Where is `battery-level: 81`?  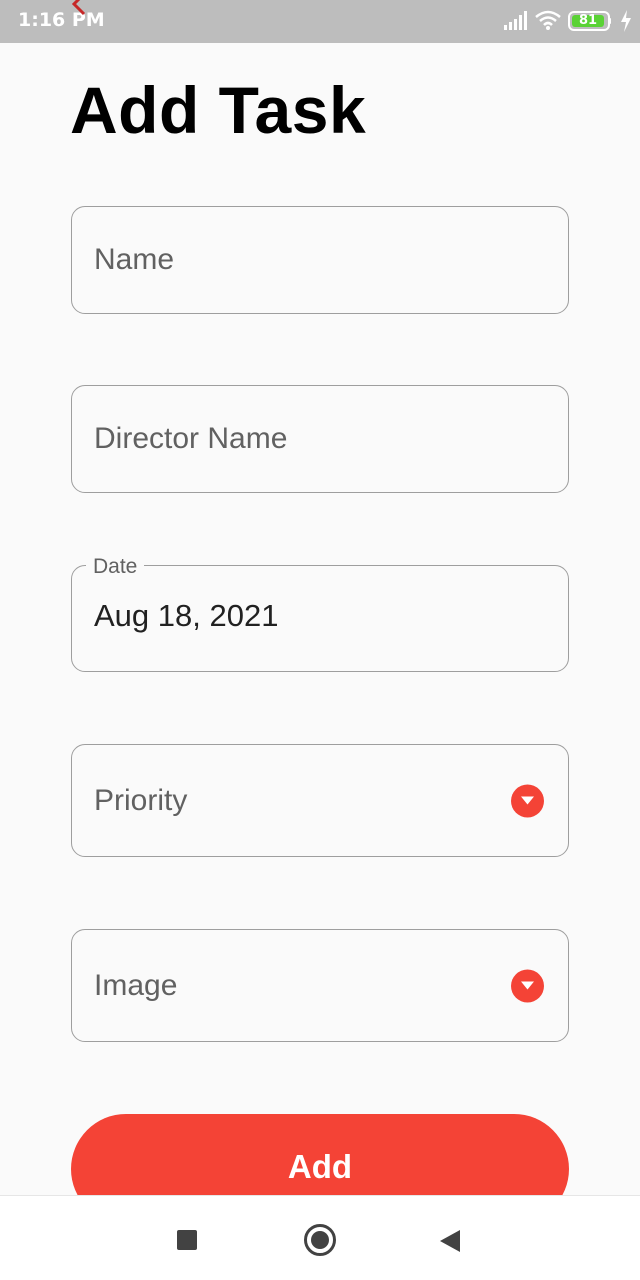 battery-level: 81 is located at coordinates (588, 20).